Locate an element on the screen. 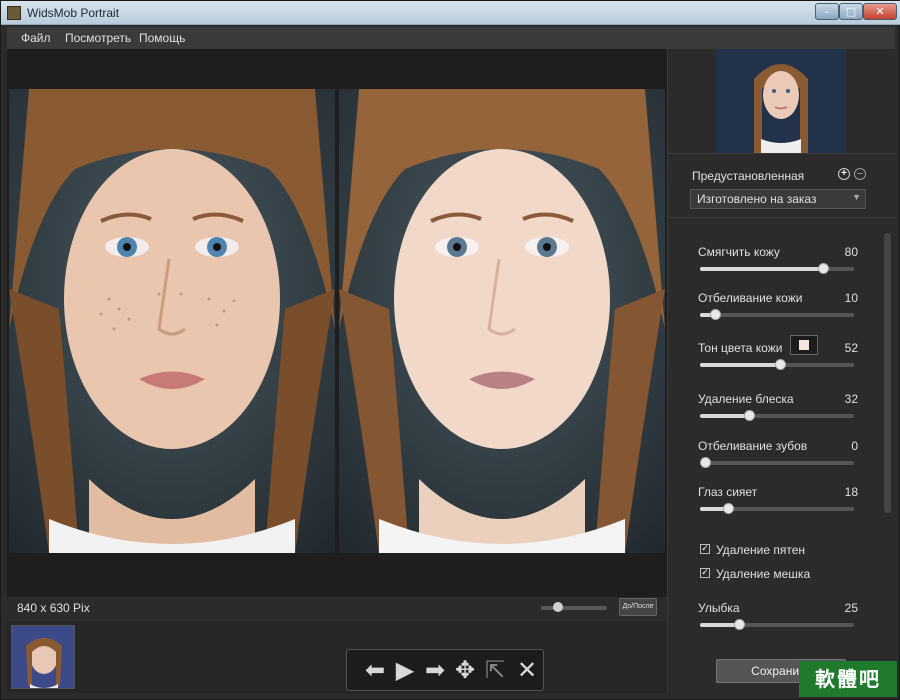  slider-row: Отбеливание зубов 0 is located at coordinates (778, 459).